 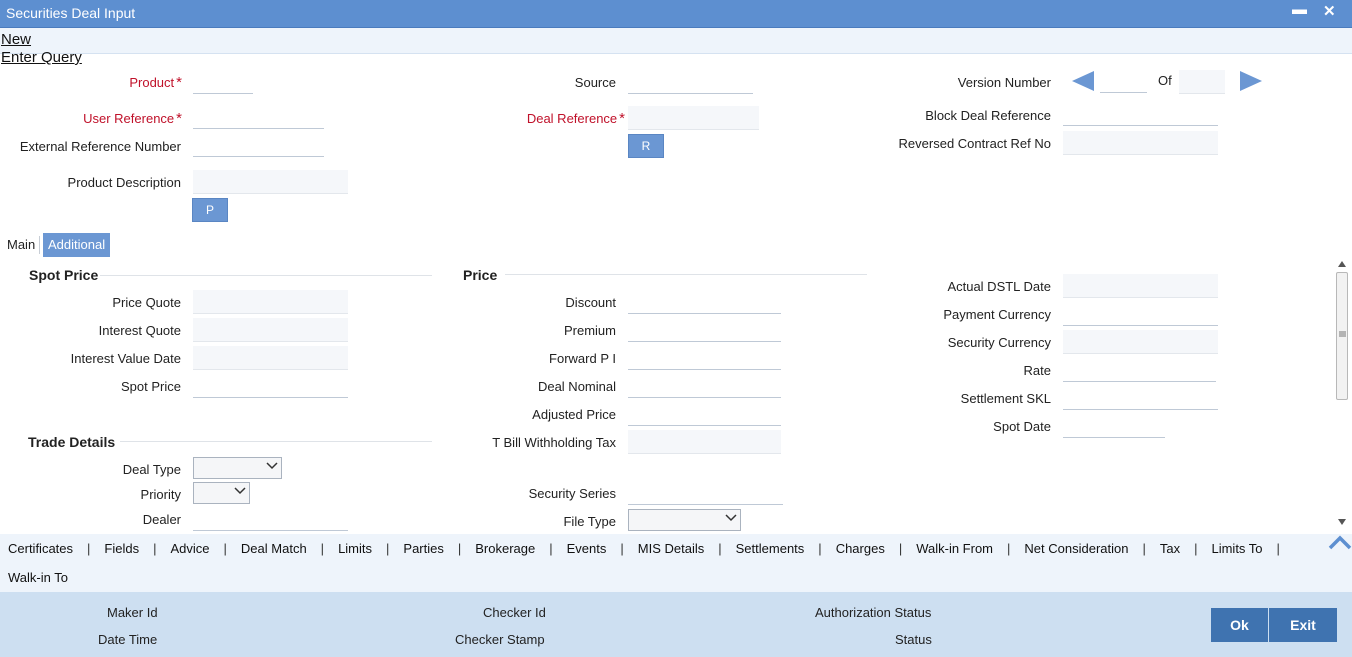 I want to click on external-reference-label: External Reference Number, so click(x=100, y=146).